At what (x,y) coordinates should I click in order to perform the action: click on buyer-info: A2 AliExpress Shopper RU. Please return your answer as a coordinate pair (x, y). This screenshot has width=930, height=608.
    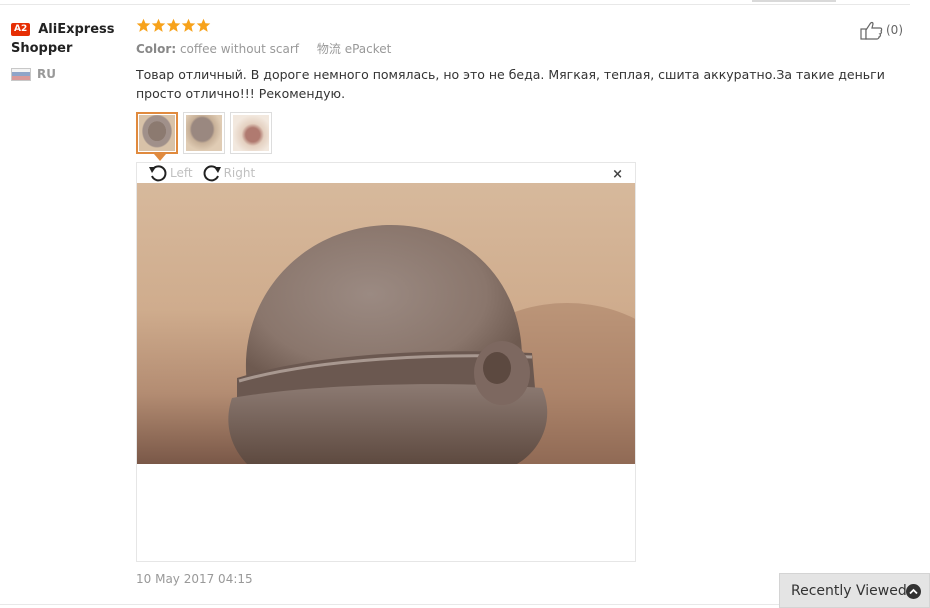
    Looking at the image, I should click on (71, 50).